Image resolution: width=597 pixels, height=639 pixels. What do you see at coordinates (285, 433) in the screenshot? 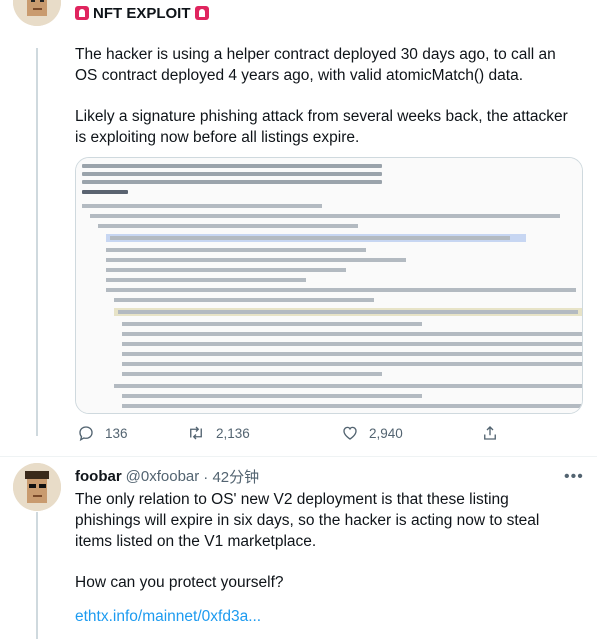
I see `tweet-actions: 136 2,136 2,940` at bounding box center [285, 433].